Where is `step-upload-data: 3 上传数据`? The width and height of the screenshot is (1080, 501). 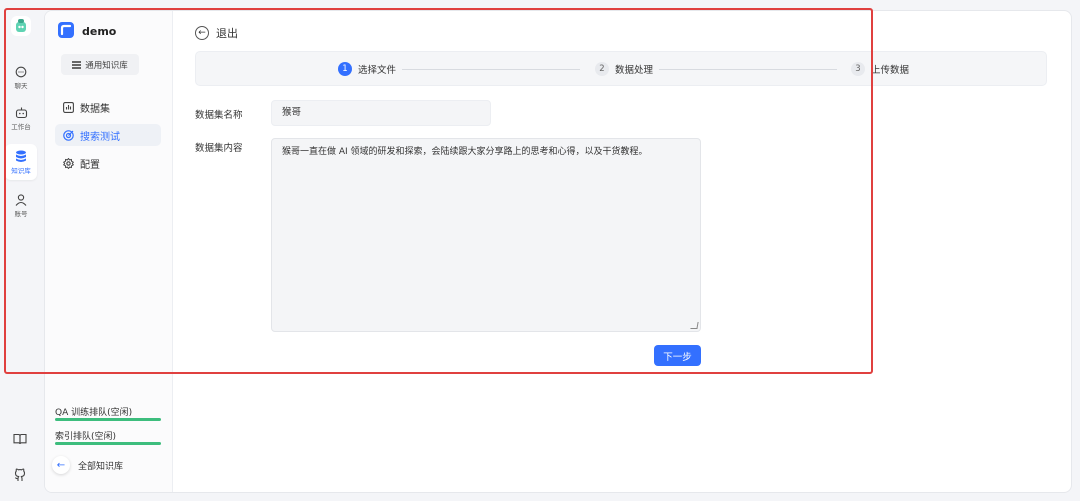
step-upload-data: 3 上传数据 is located at coordinates (880, 69).